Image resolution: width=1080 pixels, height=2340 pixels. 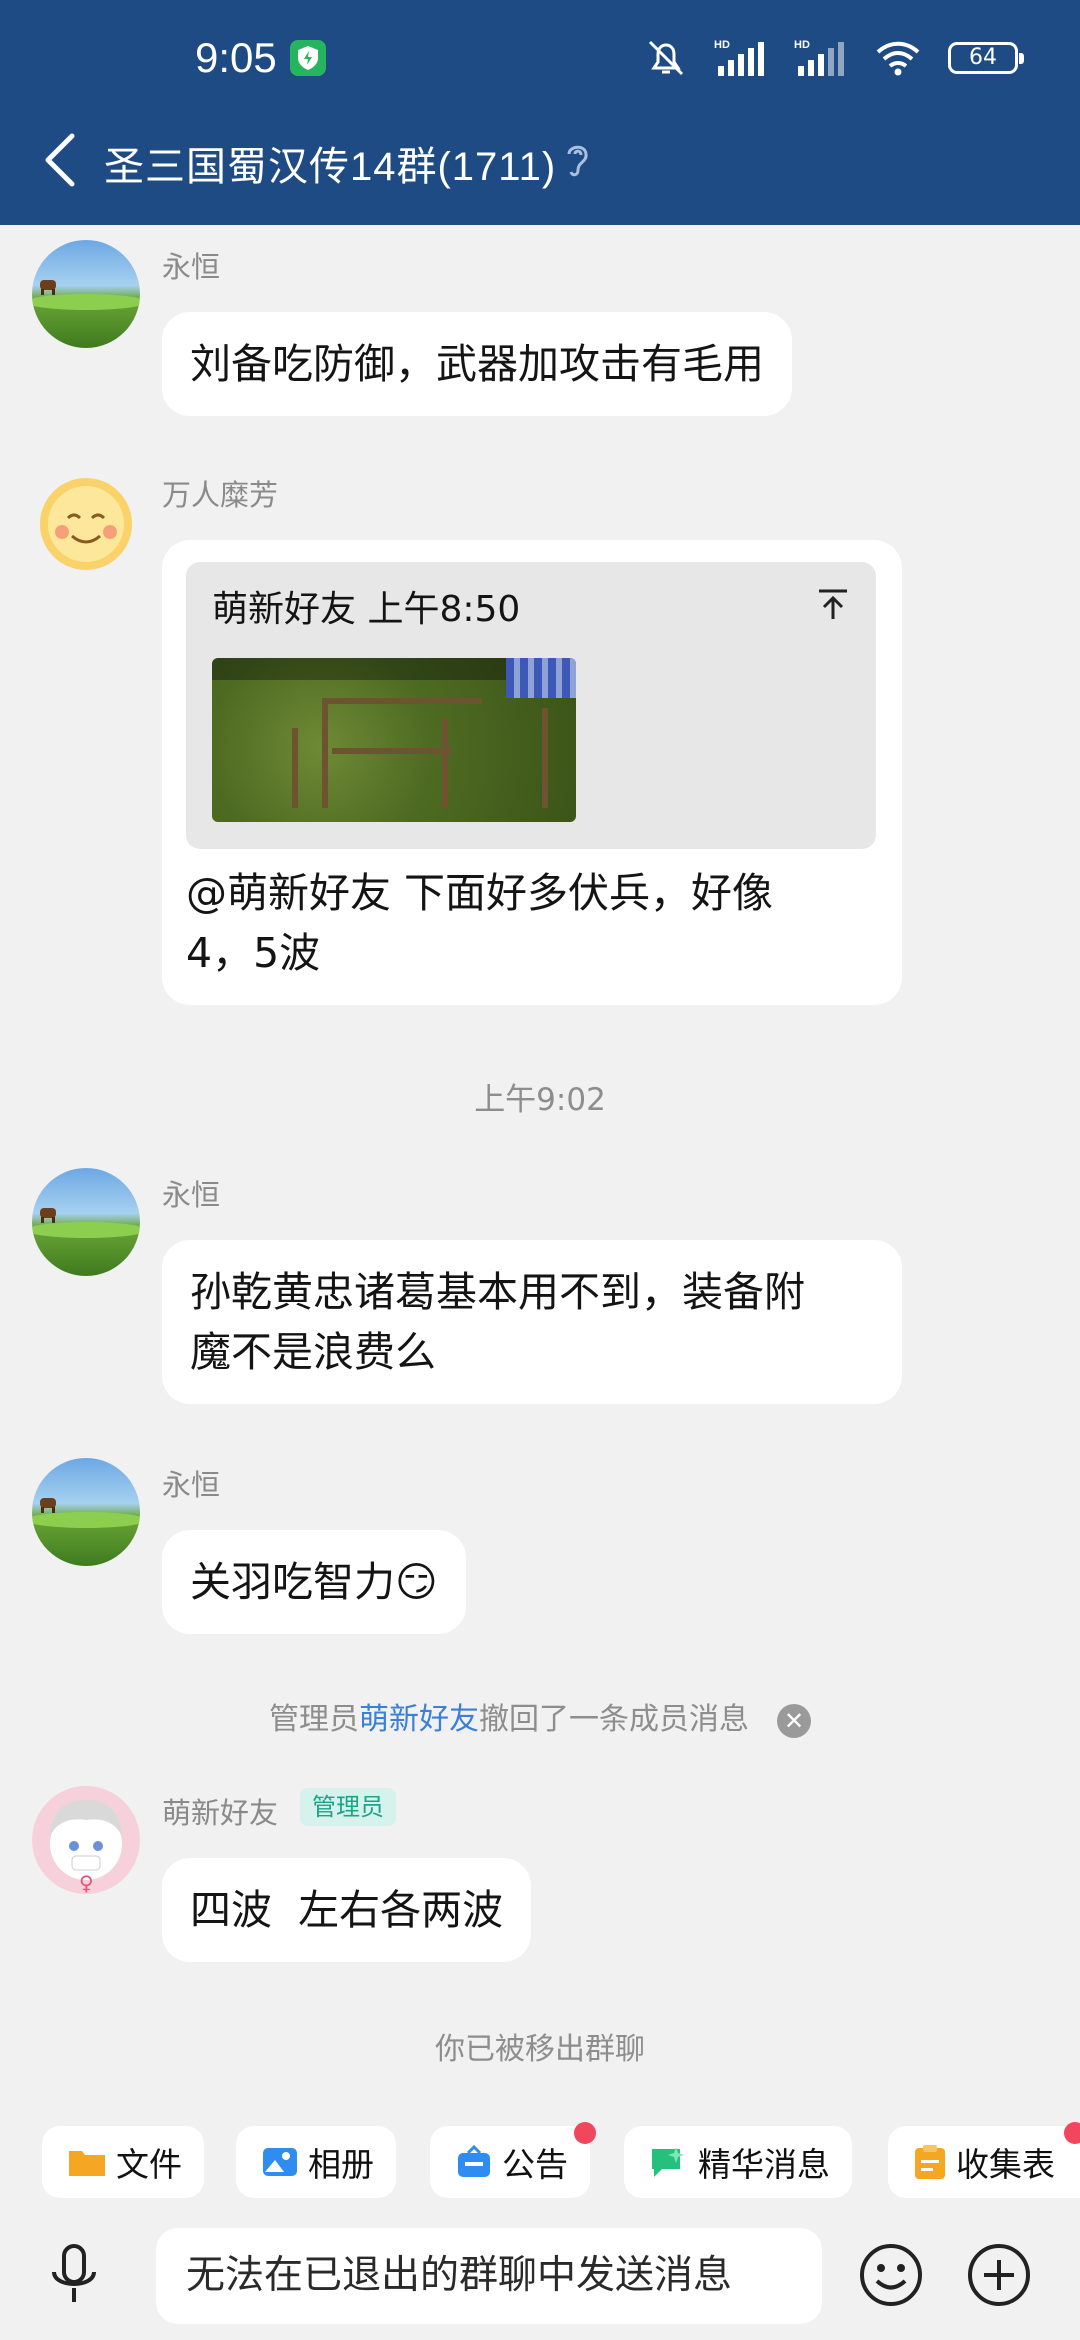 I want to click on message-text-line: 4，5波, so click(x=253, y=953).